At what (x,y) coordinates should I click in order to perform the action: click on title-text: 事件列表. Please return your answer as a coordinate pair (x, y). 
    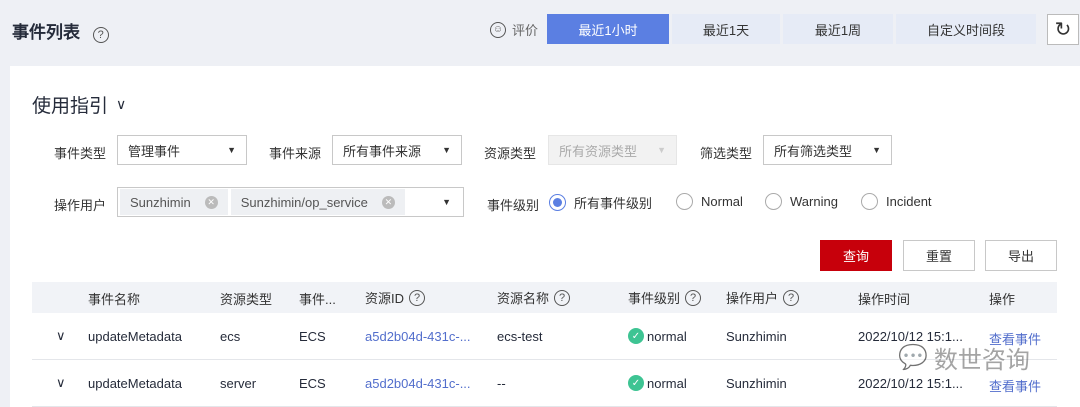
    Looking at the image, I should click on (46, 32).